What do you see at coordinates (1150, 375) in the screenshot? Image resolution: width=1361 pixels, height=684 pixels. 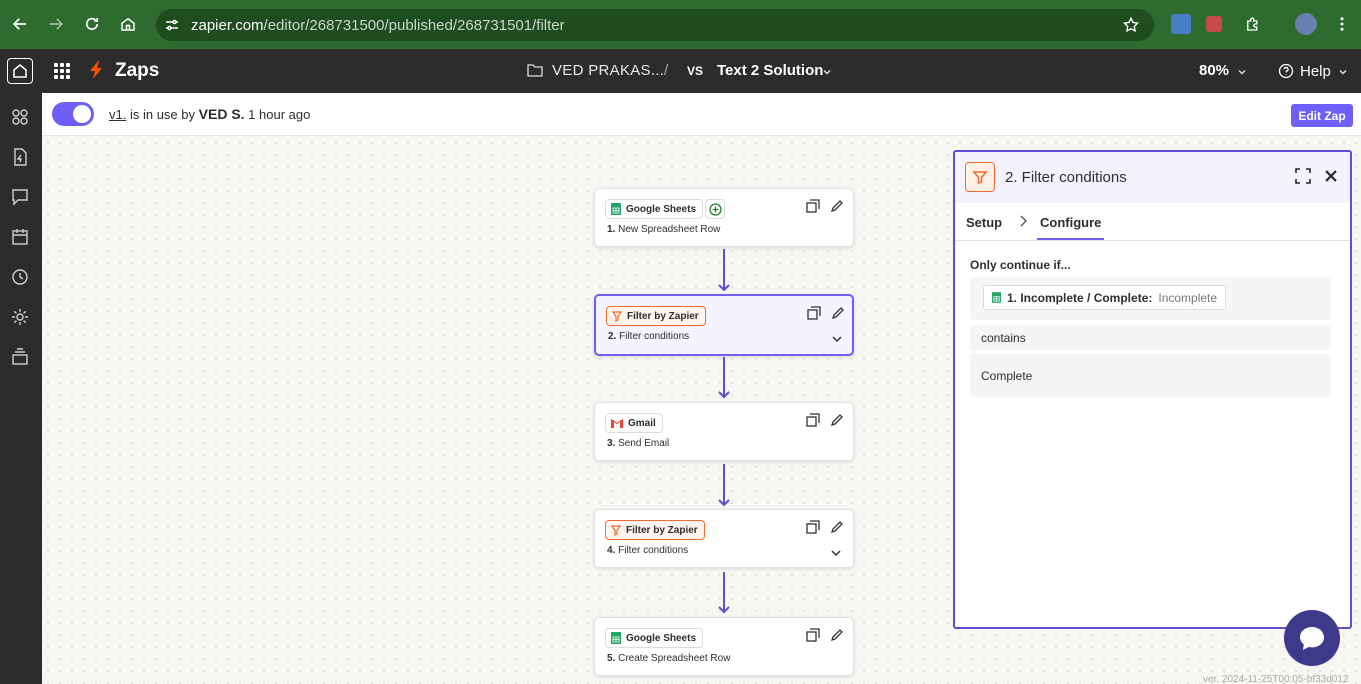 I see `value-box: Complete` at bounding box center [1150, 375].